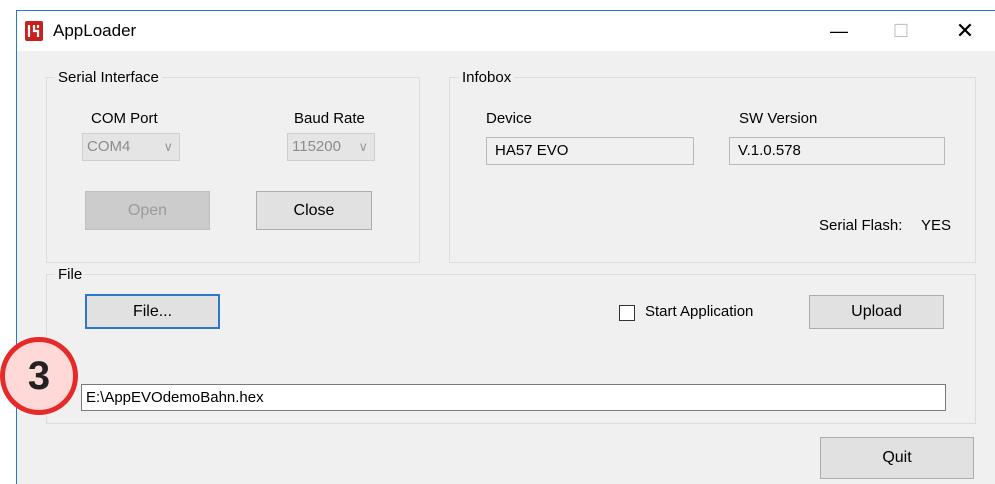 Image resolution: width=995 pixels, height=484 pixels. I want to click on com-port-value: COM4, so click(109, 146).